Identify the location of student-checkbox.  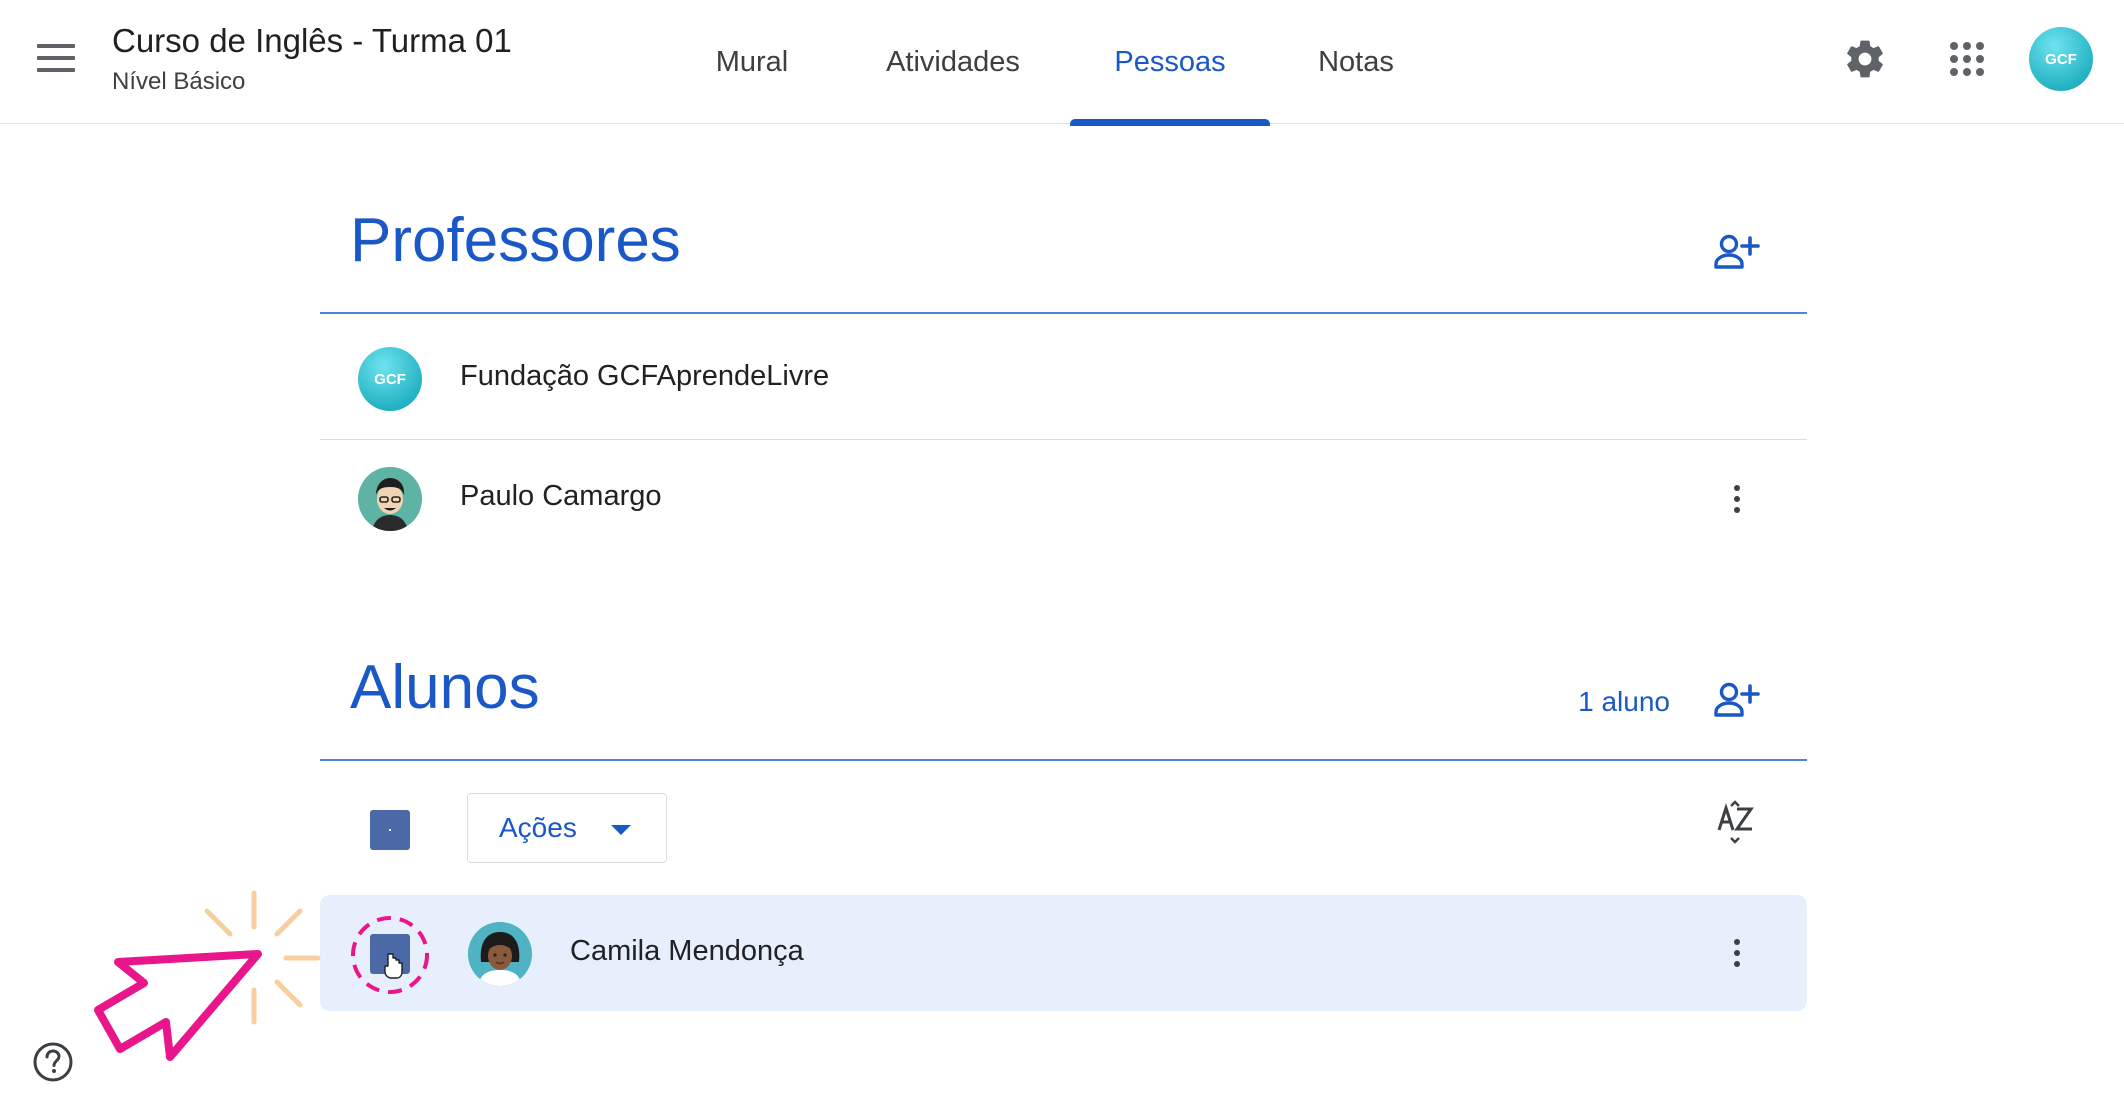
(390, 954).